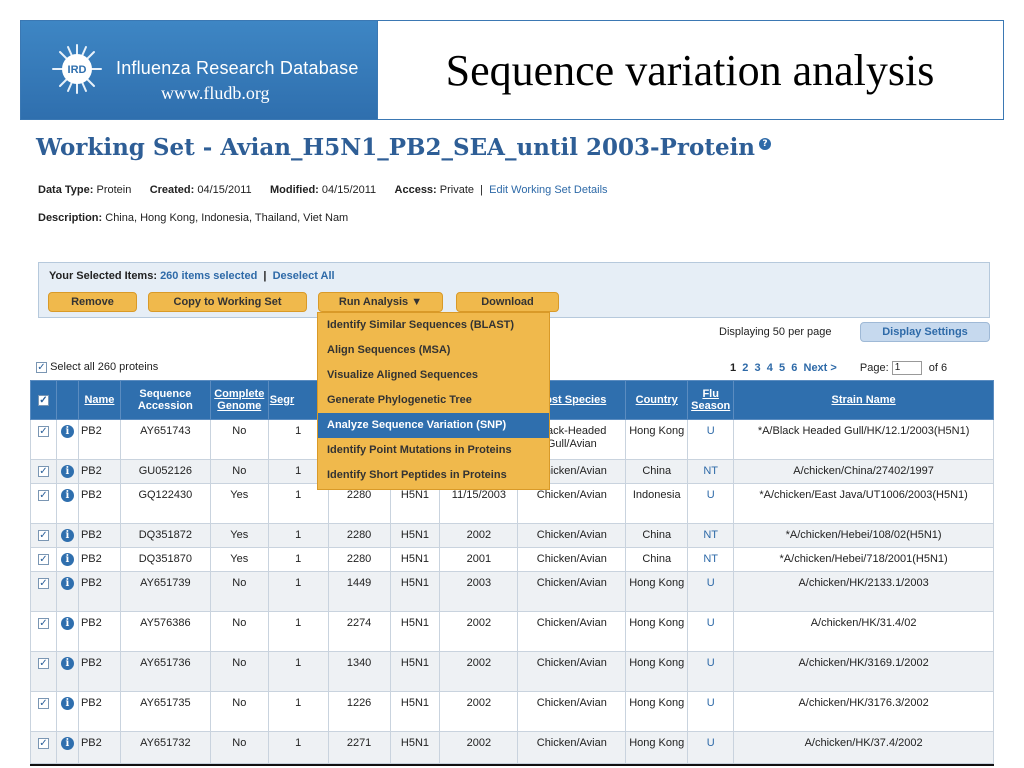 This screenshot has height=768, width=1024. Describe the element at coordinates (711, 631) in the screenshot. I see `cell-flu-season: U` at that location.